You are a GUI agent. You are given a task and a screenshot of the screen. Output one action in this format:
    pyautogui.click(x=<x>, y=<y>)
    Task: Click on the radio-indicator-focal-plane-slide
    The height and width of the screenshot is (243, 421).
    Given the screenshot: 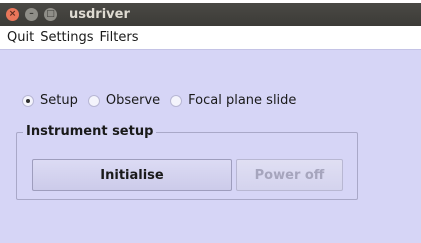 What is the action you would take?
    pyautogui.click(x=176, y=100)
    